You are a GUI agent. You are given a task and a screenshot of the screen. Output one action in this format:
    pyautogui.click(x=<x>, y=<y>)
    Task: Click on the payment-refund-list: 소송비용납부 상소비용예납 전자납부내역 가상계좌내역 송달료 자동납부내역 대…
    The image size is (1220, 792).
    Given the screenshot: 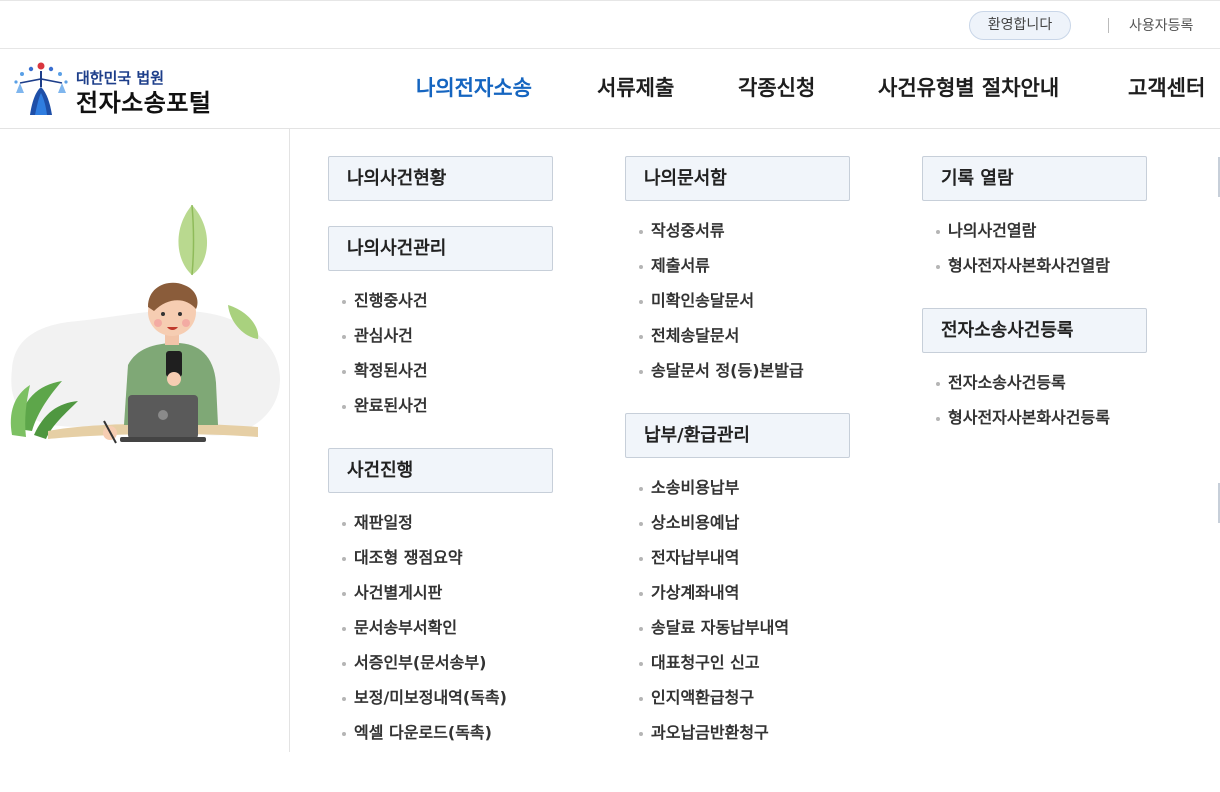 What is the action you would take?
    pyautogui.click(x=738, y=614)
    